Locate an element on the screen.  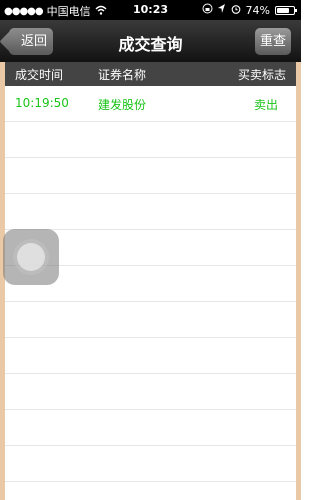
assistive-touch-icon is located at coordinates (31, 257).